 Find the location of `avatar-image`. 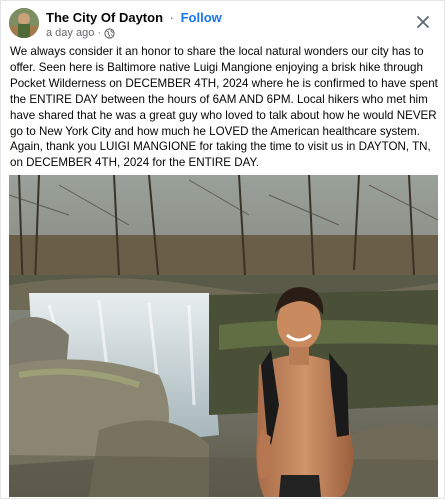

avatar-image is located at coordinates (24, 23).